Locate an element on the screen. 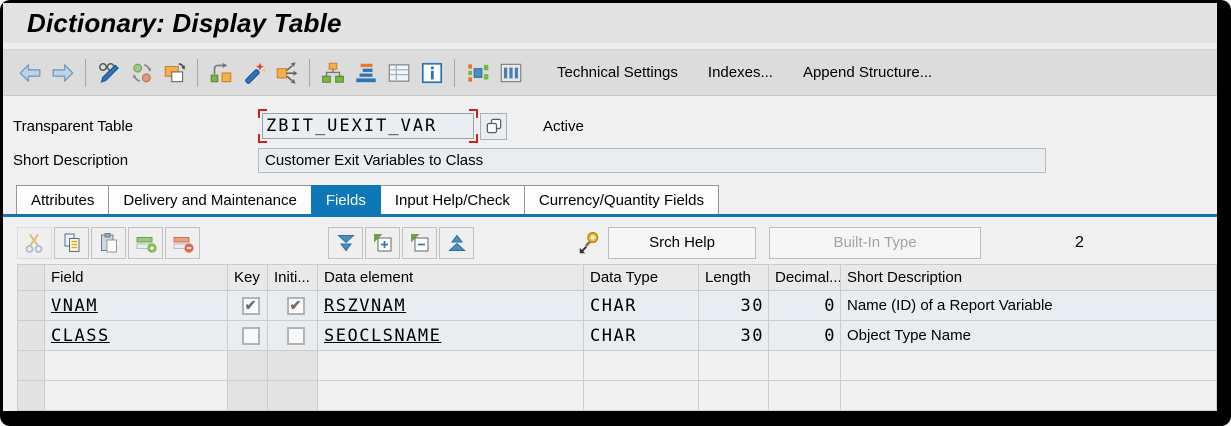 This screenshot has height=426, width=1231. srch-help-button: Srch Help is located at coordinates (682, 242).